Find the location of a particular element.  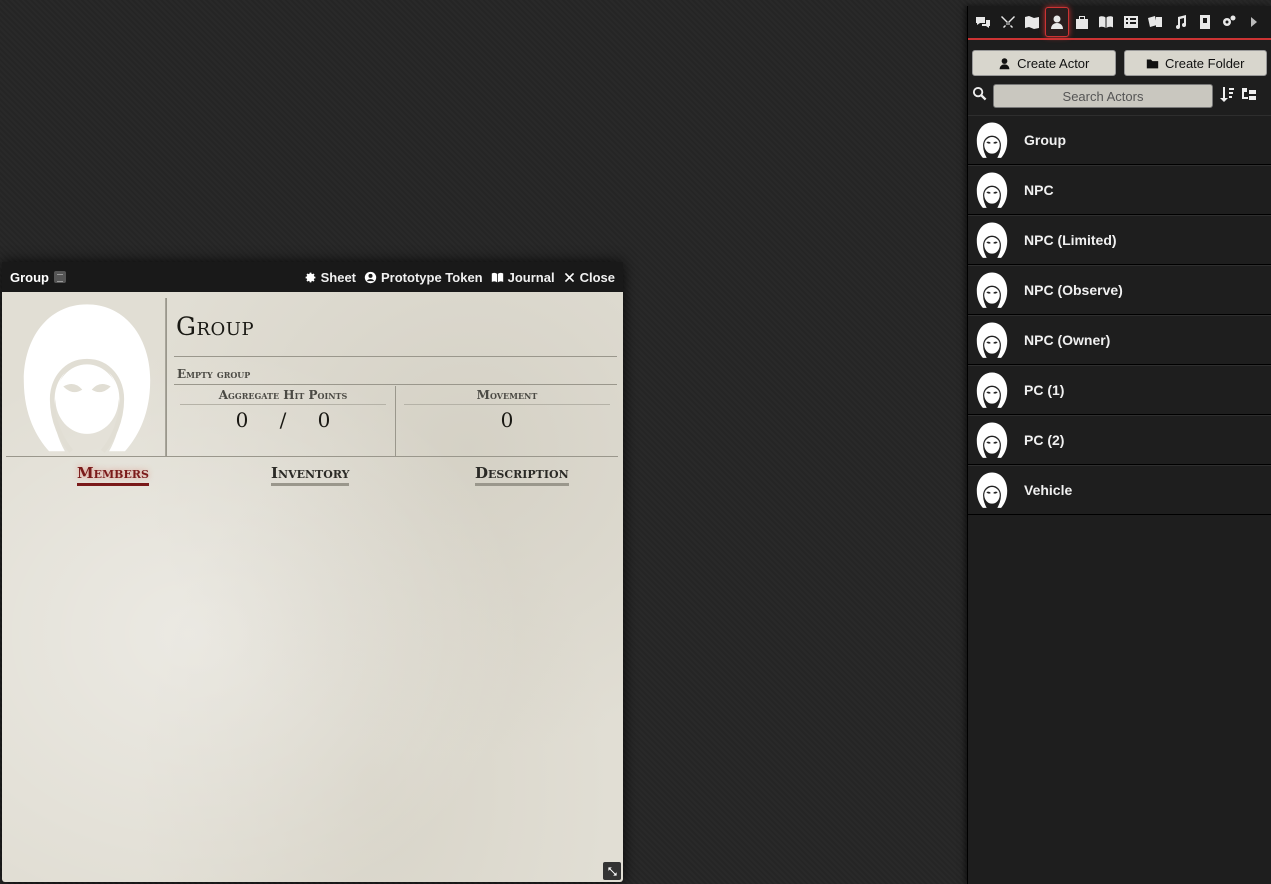

table-list-icon is located at coordinates (1130, 22).